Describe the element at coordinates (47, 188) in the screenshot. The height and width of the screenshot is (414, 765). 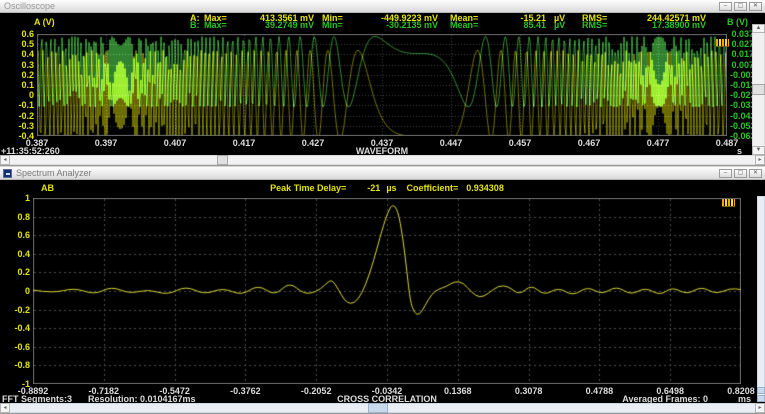
I see `trace-label: AB` at that location.